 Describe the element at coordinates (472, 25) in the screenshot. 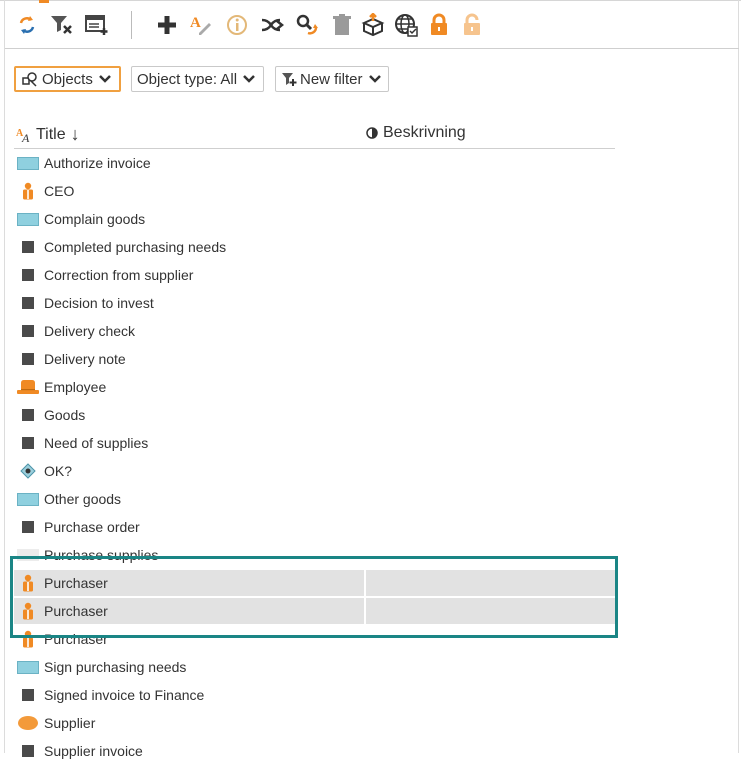

I see `unlock-icon` at that location.